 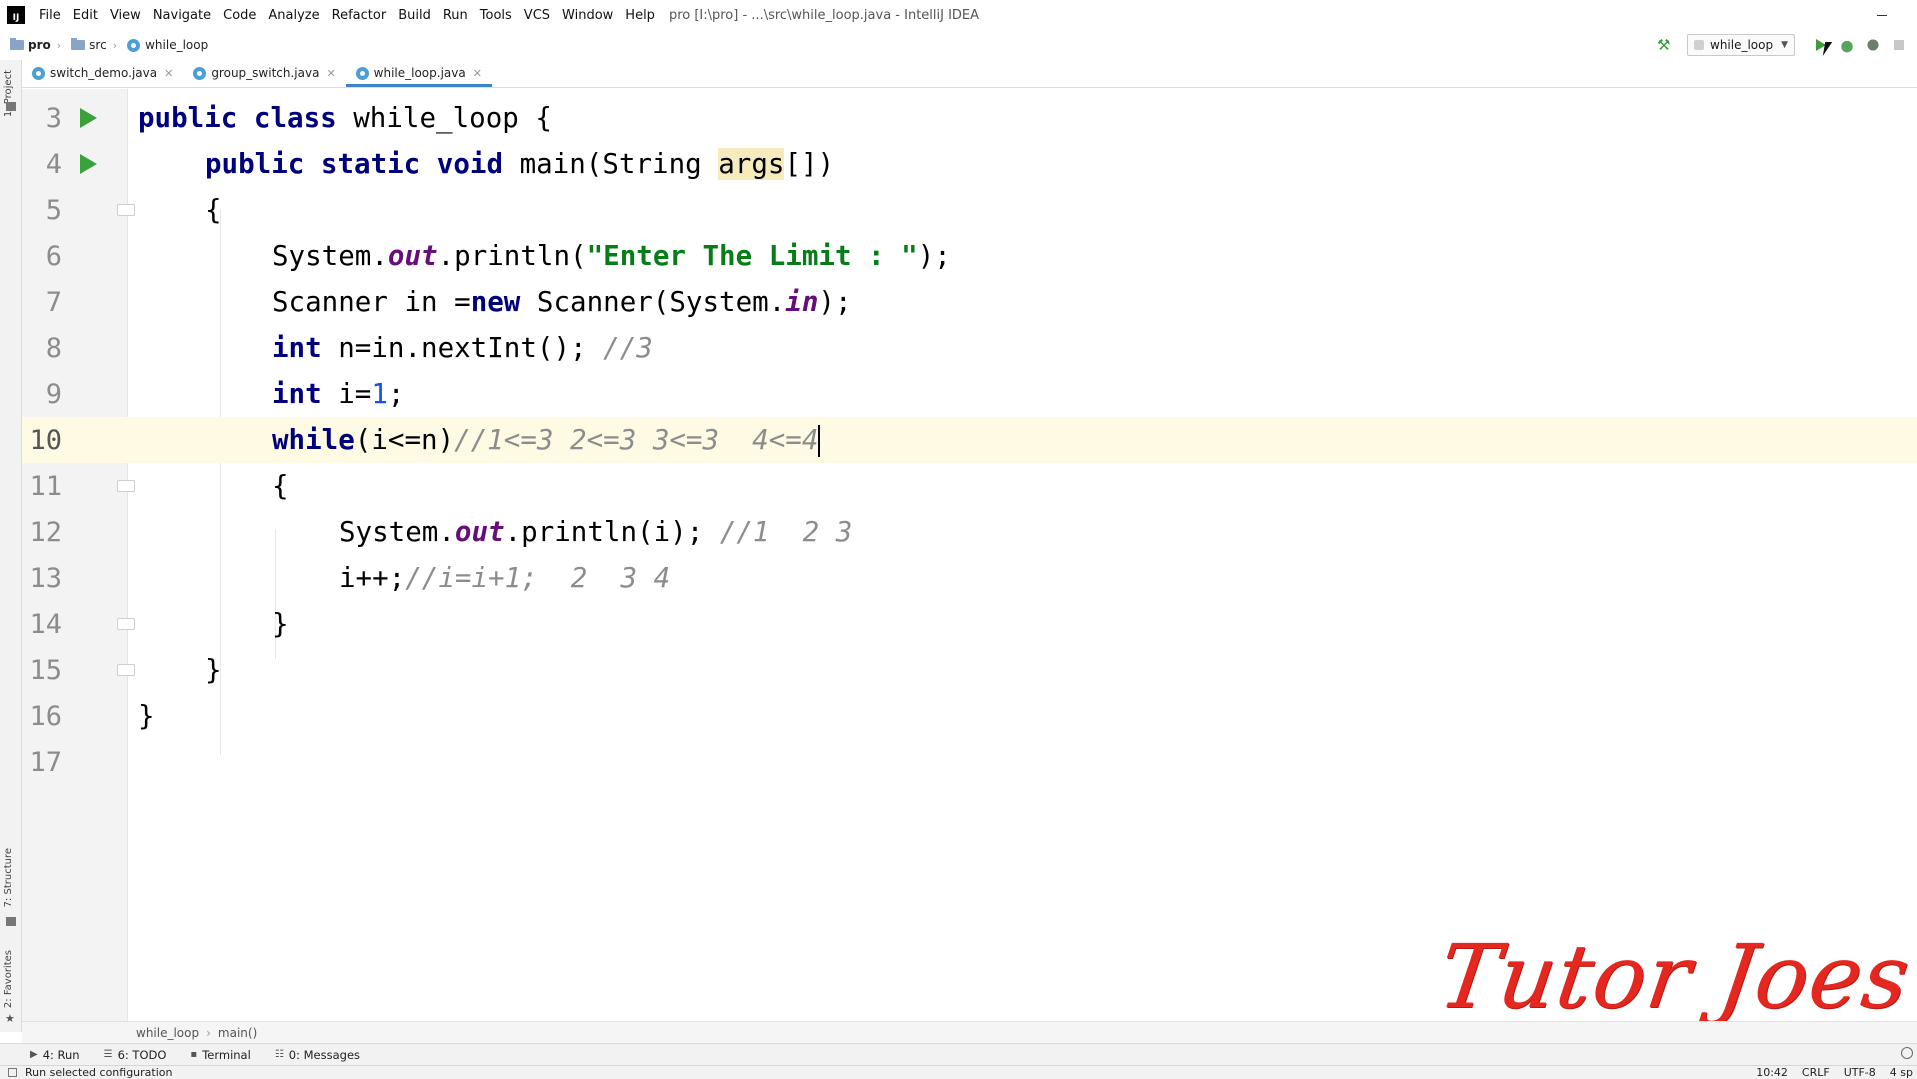 What do you see at coordinates (53, 256) in the screenshot?
I see `line-number: 6` at bounding box center [53, 256].